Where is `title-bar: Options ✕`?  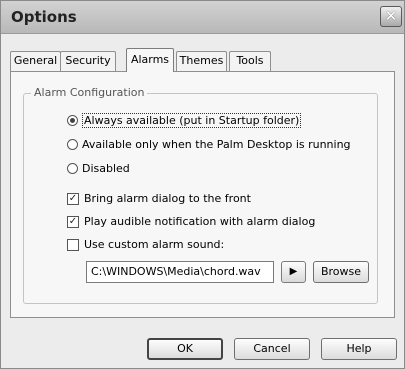
title-bar: Options ✕ is located at coordinates (202, 17).